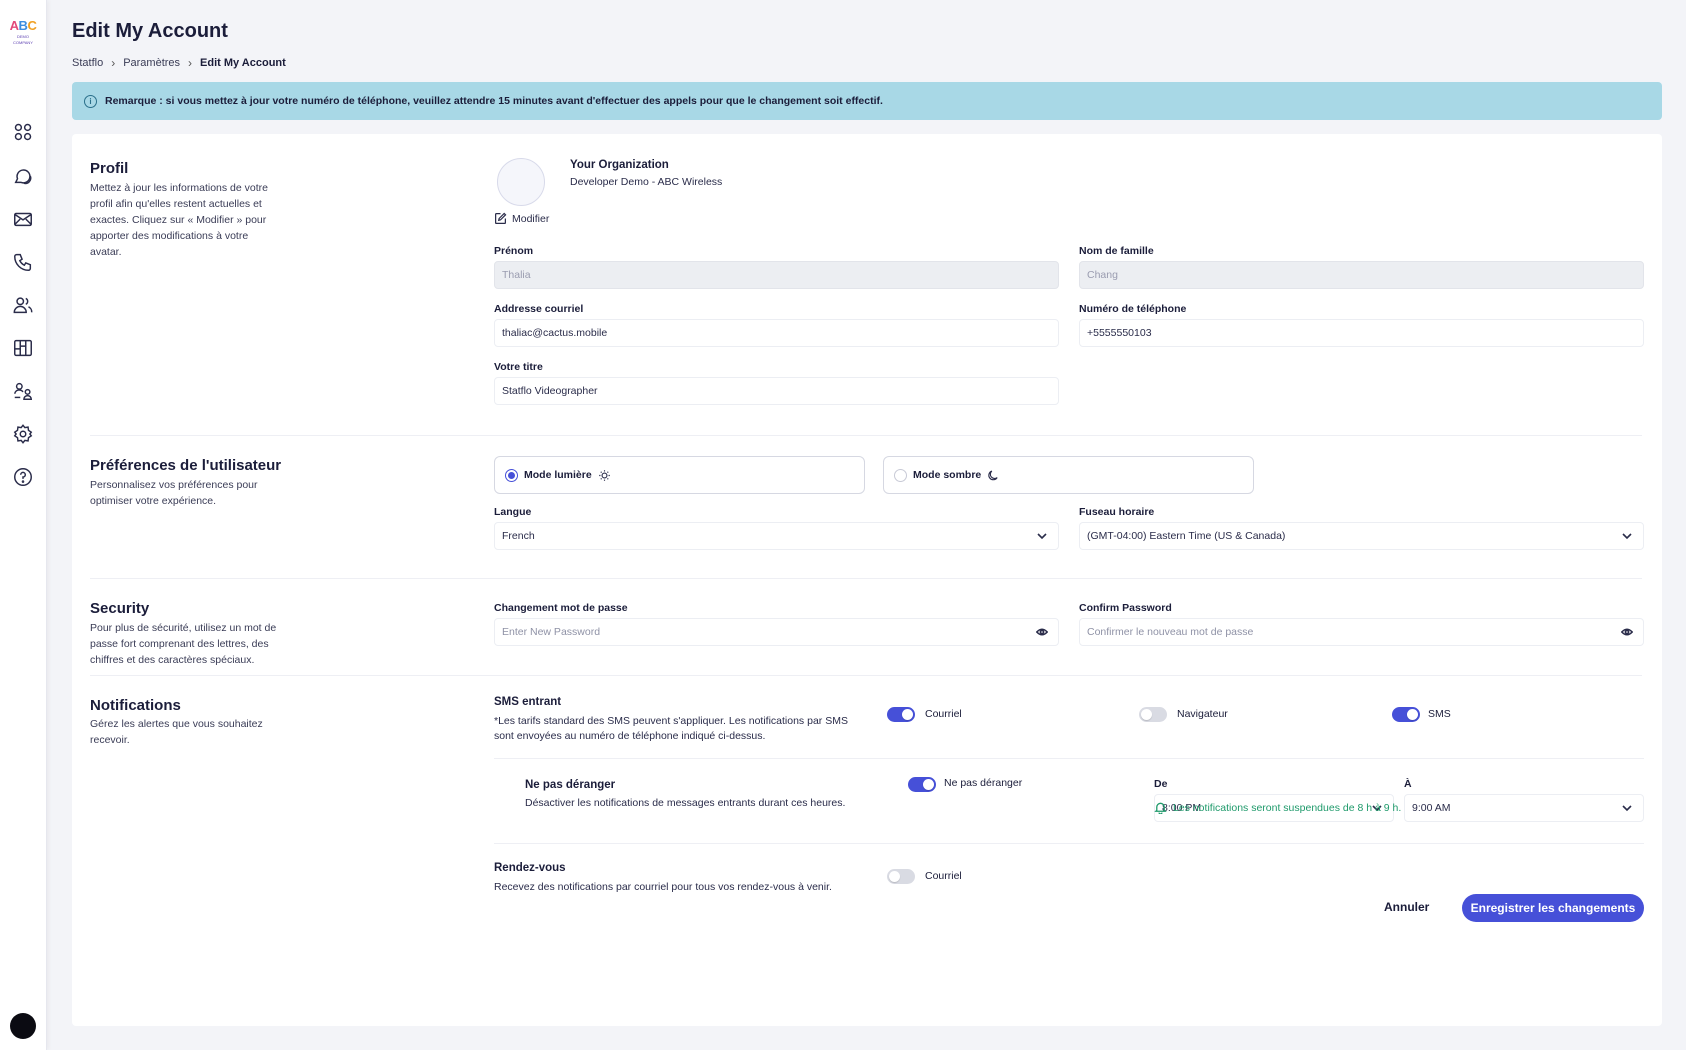  I want to click on phone-label: Numéro de téléphone, so click(1133, 309).